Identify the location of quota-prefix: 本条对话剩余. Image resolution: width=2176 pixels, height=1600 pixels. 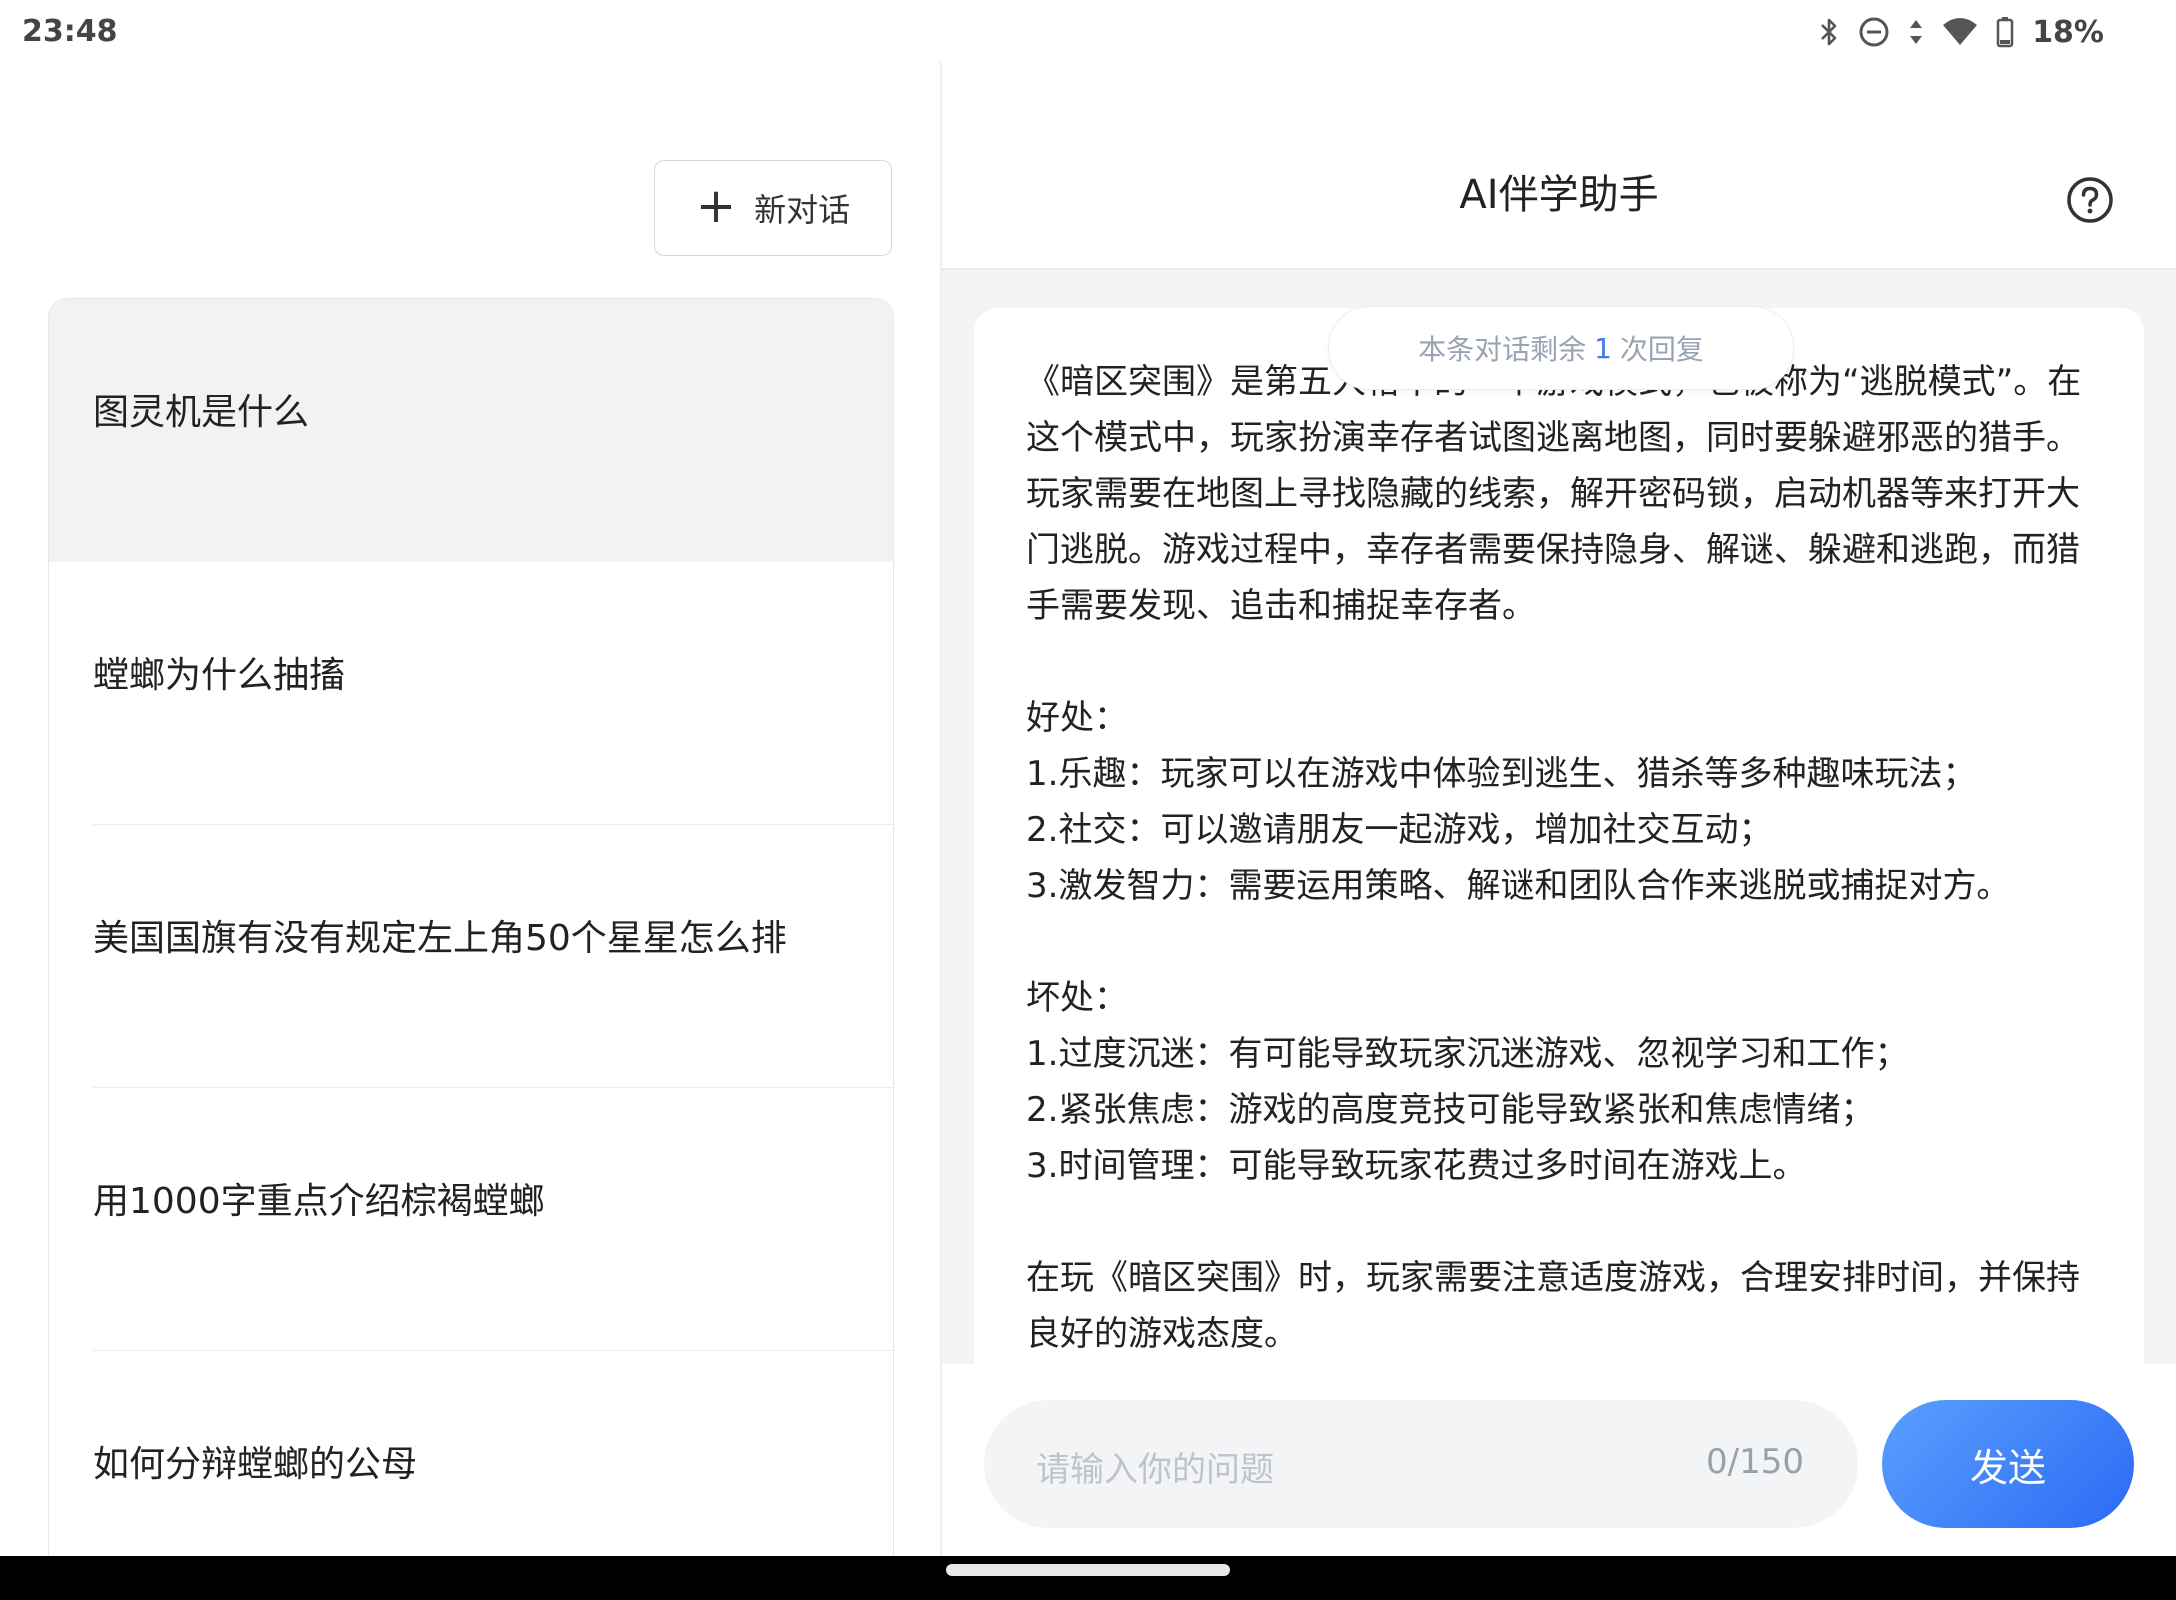
(1502, 349).